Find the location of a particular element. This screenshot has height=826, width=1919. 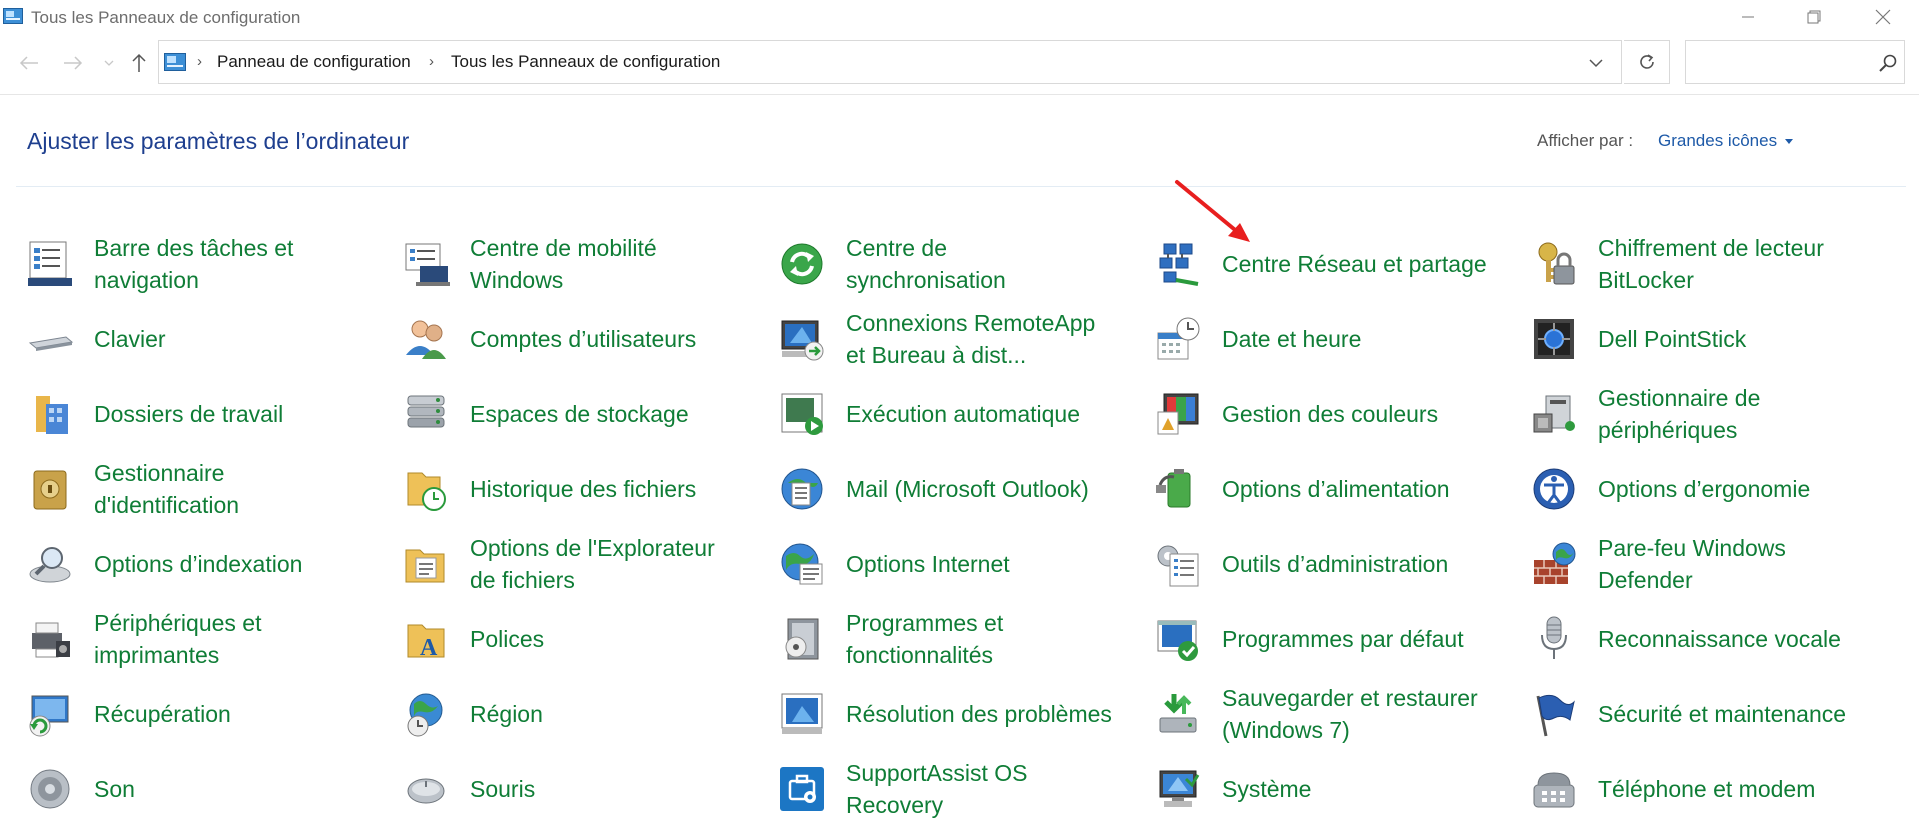

cp-item-phone: Téléphone et modem is located at coordinates (1684, 789).